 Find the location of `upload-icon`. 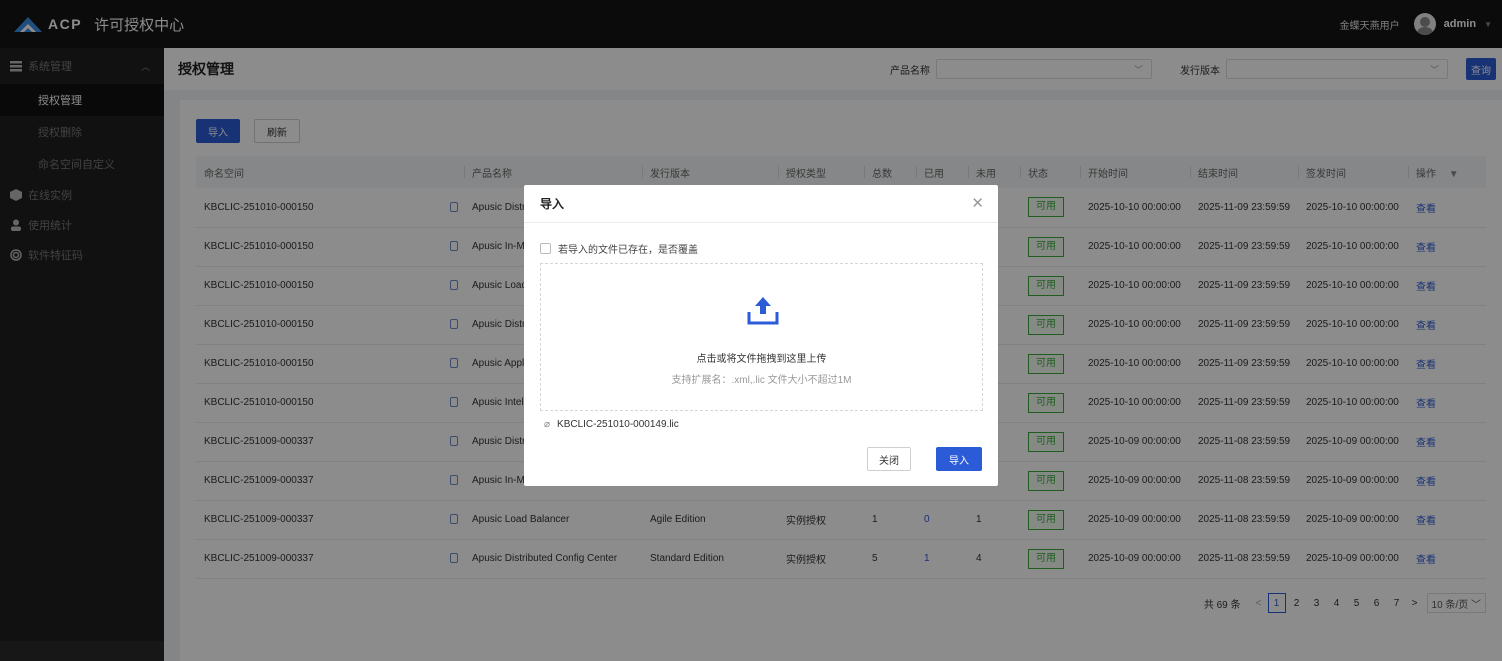

upload-icon is located at coordinates (763, 311).